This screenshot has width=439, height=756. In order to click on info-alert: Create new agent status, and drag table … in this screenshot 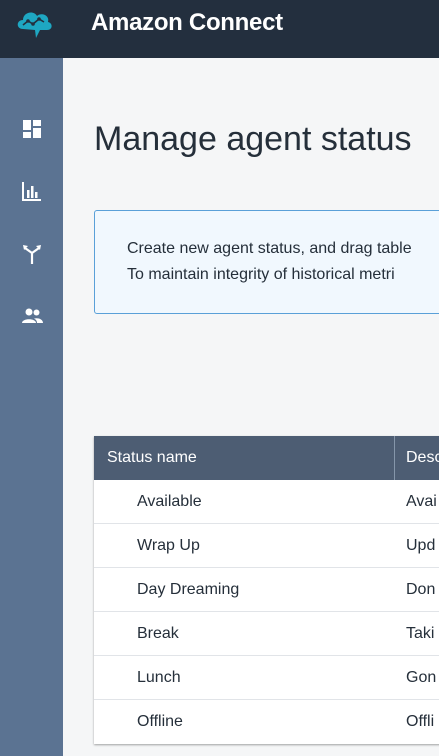, I will do `click(266, 262)`.